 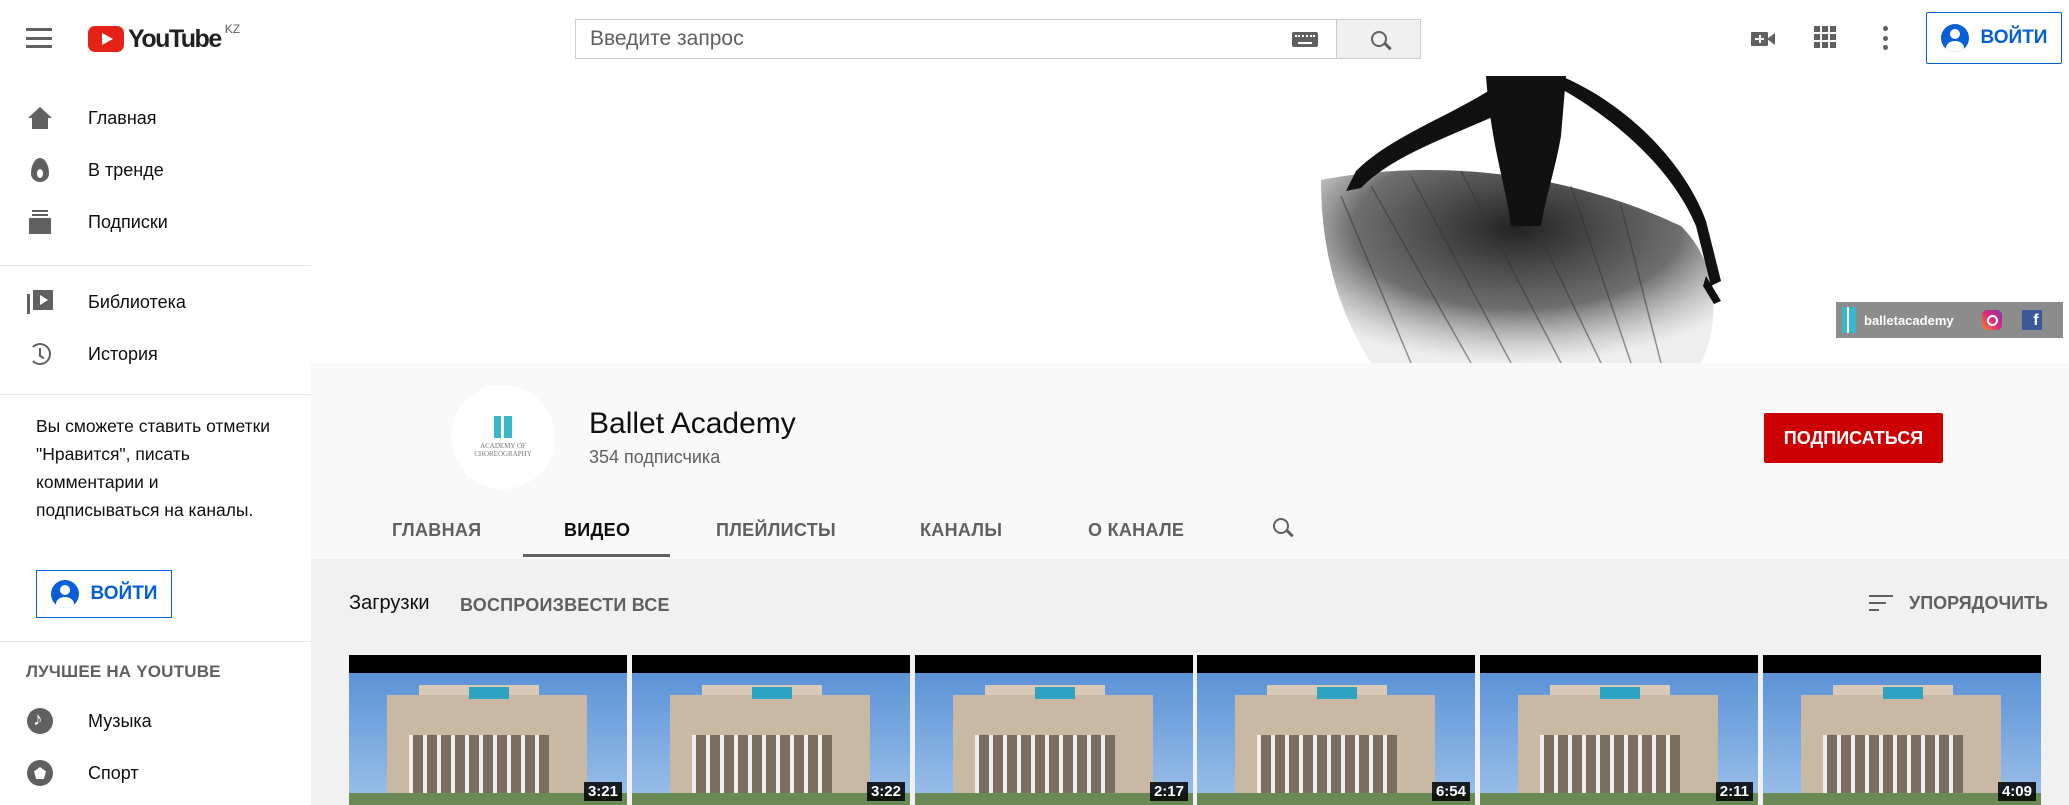 I want to click on fire-icon-wrap, so click(x=40, y=170).